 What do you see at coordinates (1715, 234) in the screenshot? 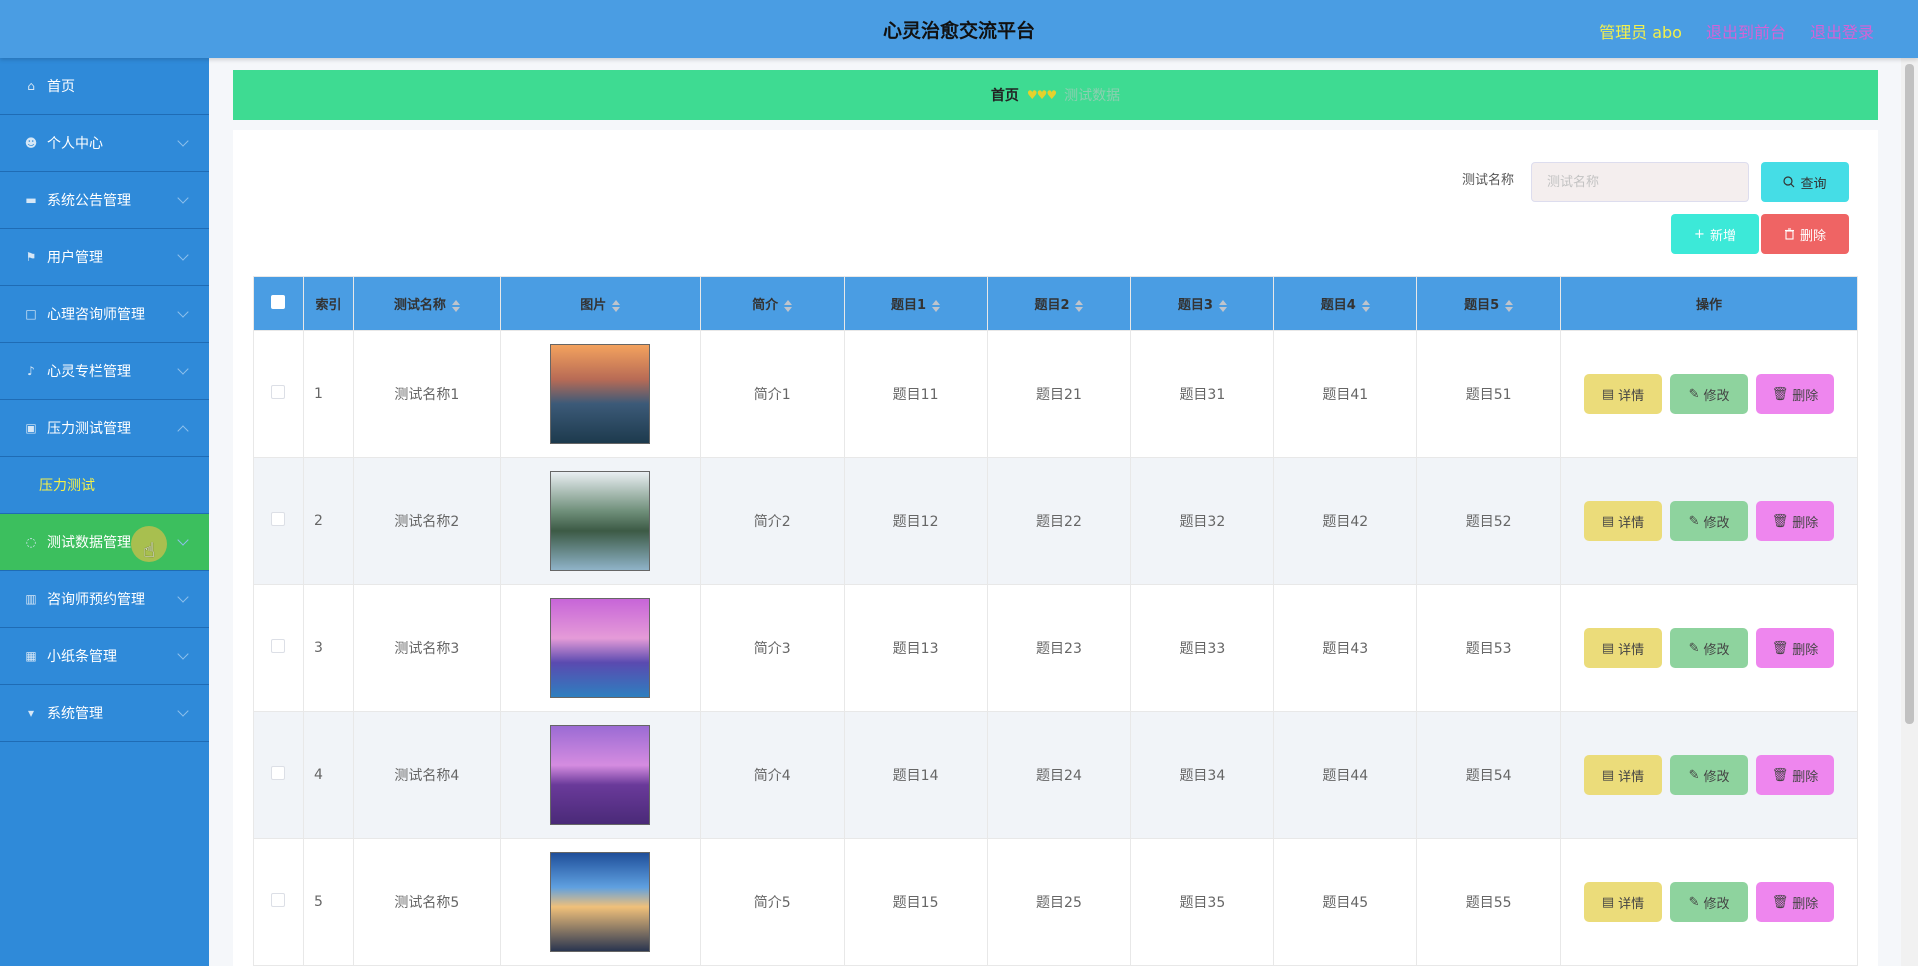
I see `add-button: + 新增` at bounding box center [1715, 234].